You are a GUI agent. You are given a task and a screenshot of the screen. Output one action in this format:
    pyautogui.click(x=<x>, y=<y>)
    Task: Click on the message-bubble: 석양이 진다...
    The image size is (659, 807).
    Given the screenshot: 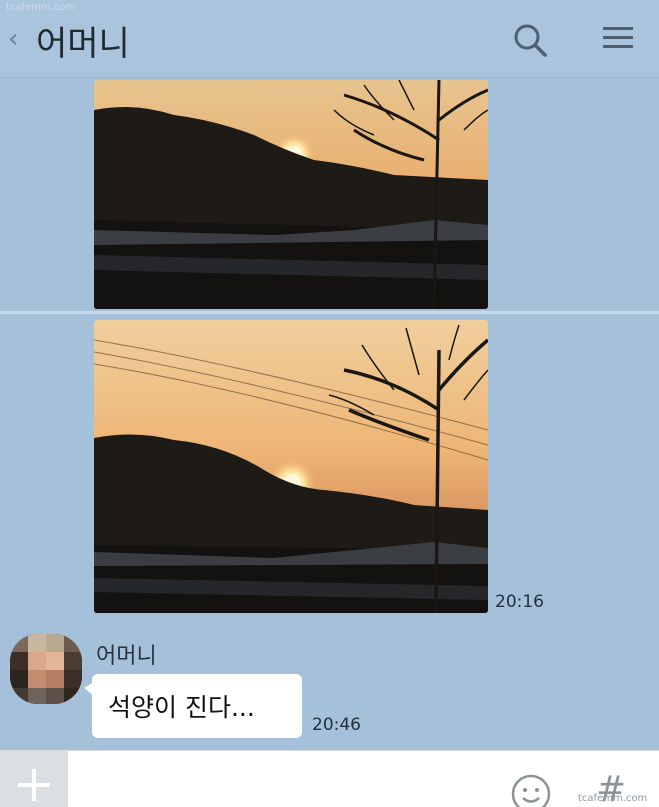 What is the action you would take?
    pyautogui.click(x=197, y=706)
    